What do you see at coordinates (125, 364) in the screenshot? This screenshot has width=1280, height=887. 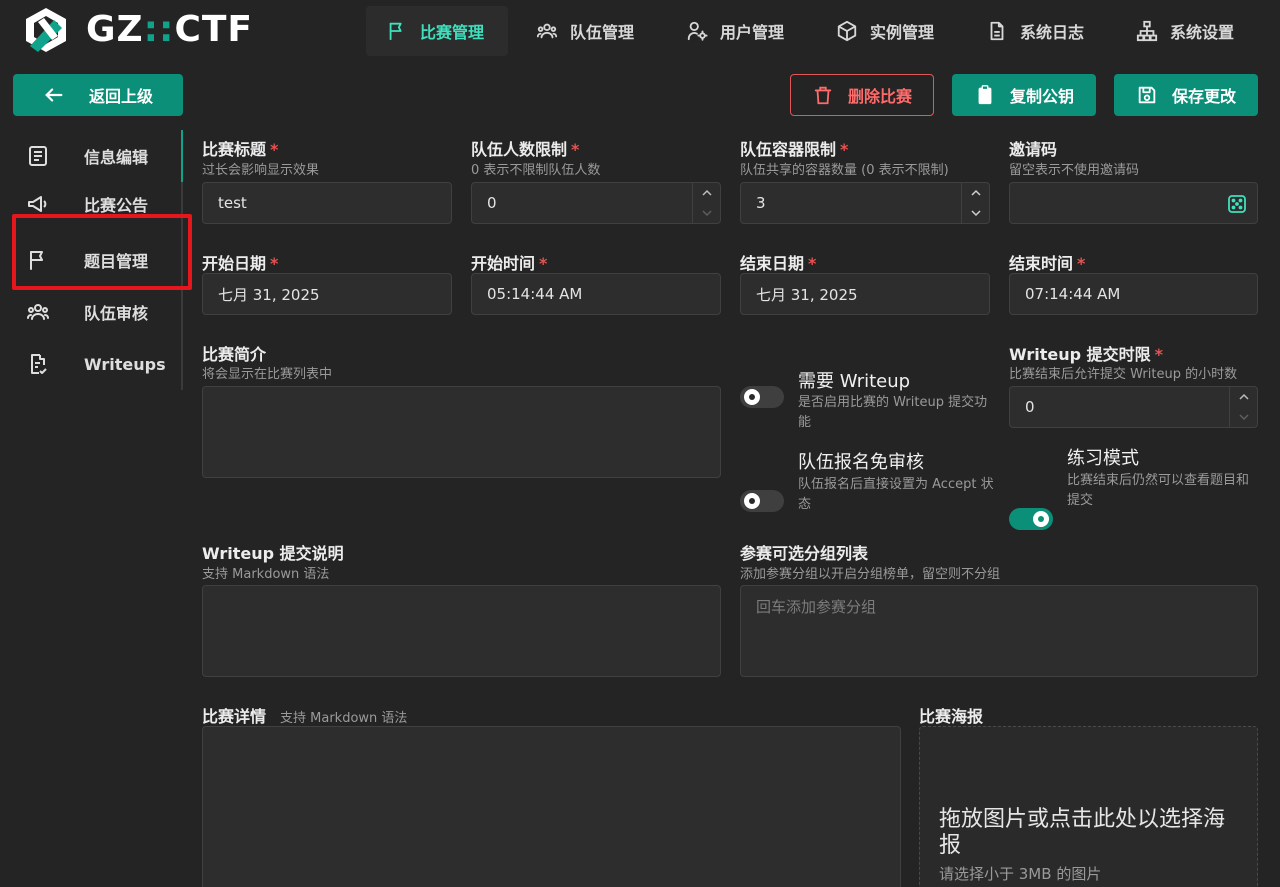 I see `sidebar-item-label: Writeups` at bounding box center [125, 364].